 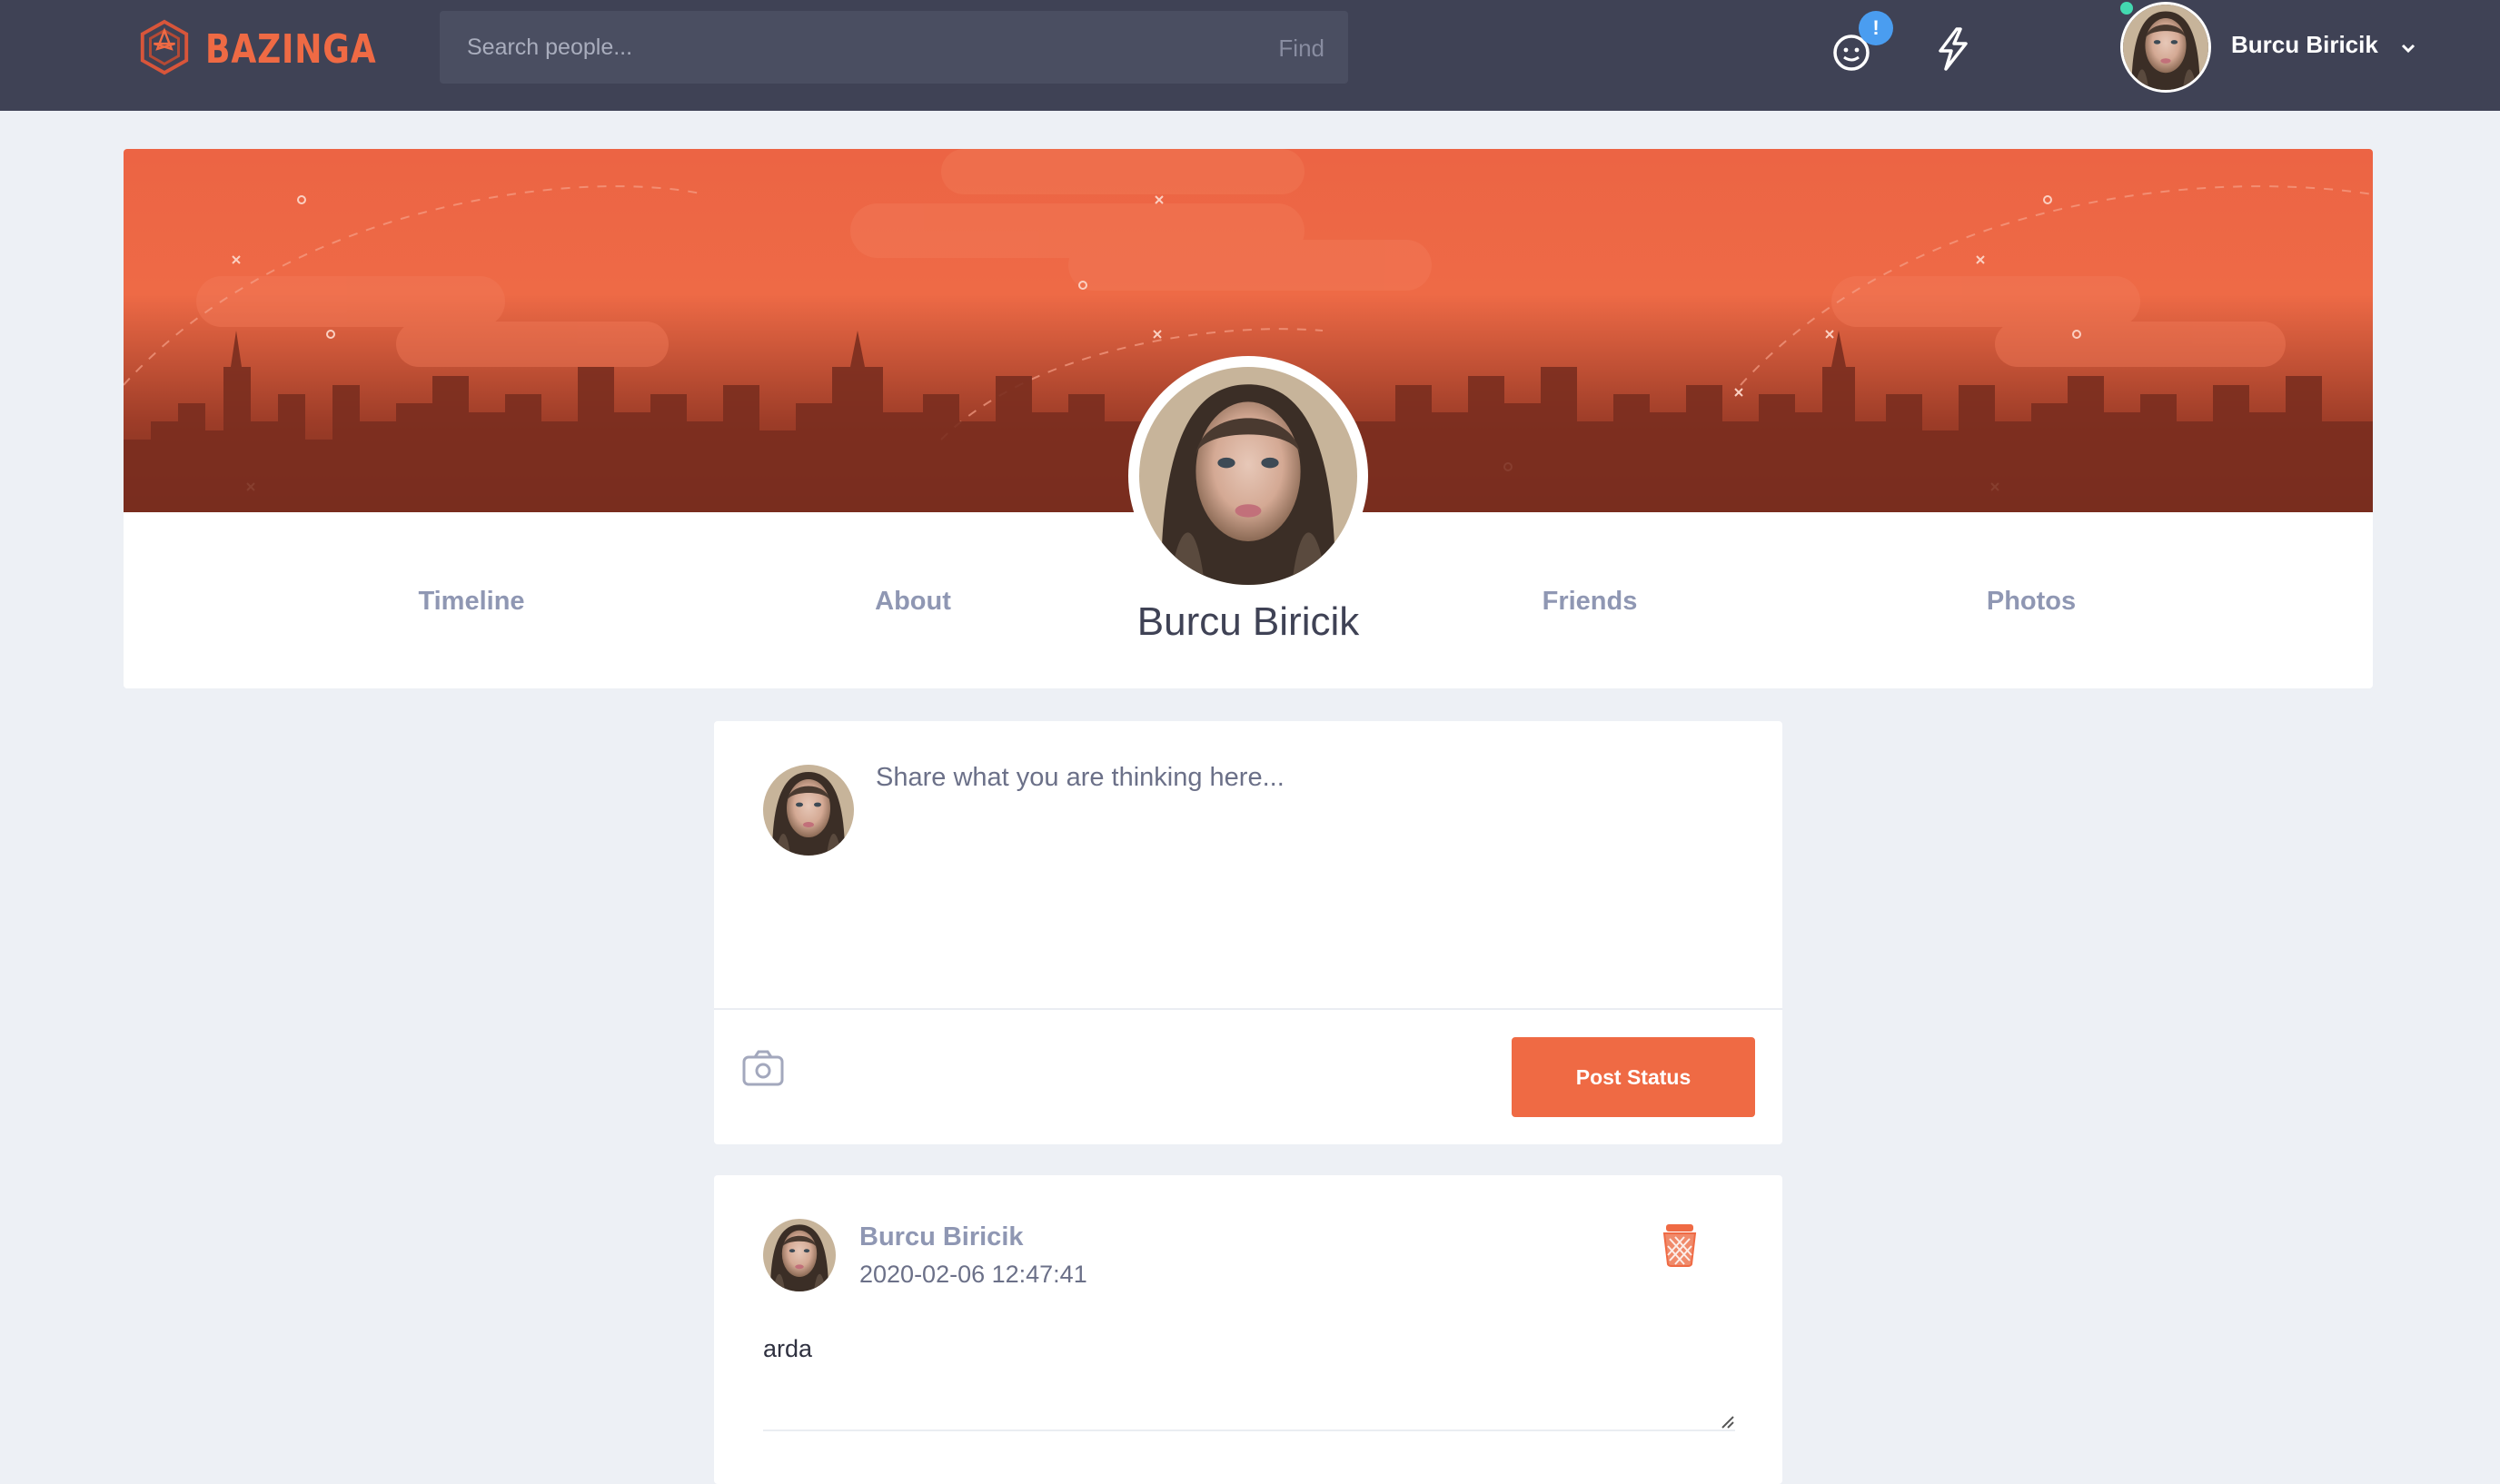 I want to click on post-text: arda, so click(x=788, y=1348).